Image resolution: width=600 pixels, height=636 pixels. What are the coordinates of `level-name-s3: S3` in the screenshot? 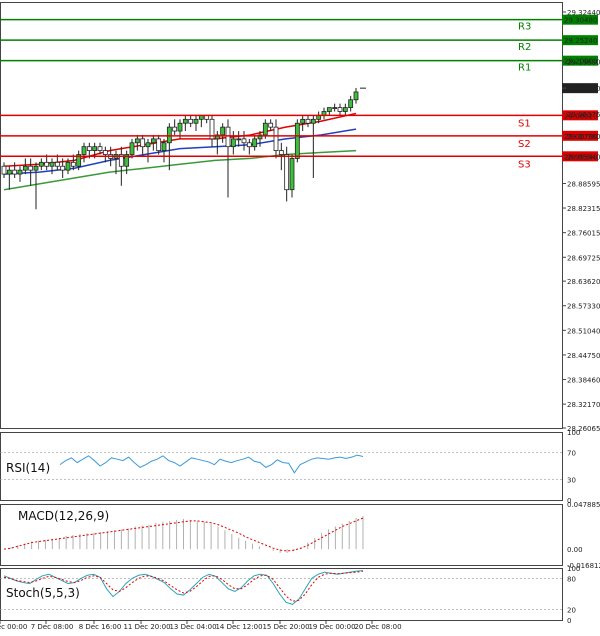 It's located at (524, 164).